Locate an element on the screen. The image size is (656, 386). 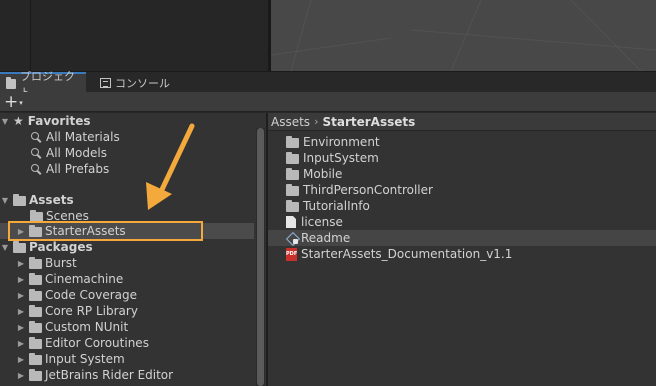
tab-bar: プロジェクト コンソール is located at coordinates (328, 84).